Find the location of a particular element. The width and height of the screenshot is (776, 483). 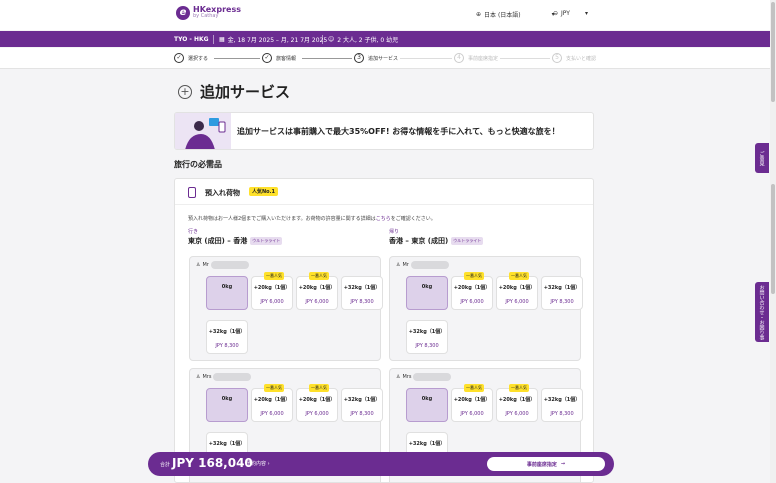

baggage-title: 預入れ荷物 is located at coordinates (222, 193).